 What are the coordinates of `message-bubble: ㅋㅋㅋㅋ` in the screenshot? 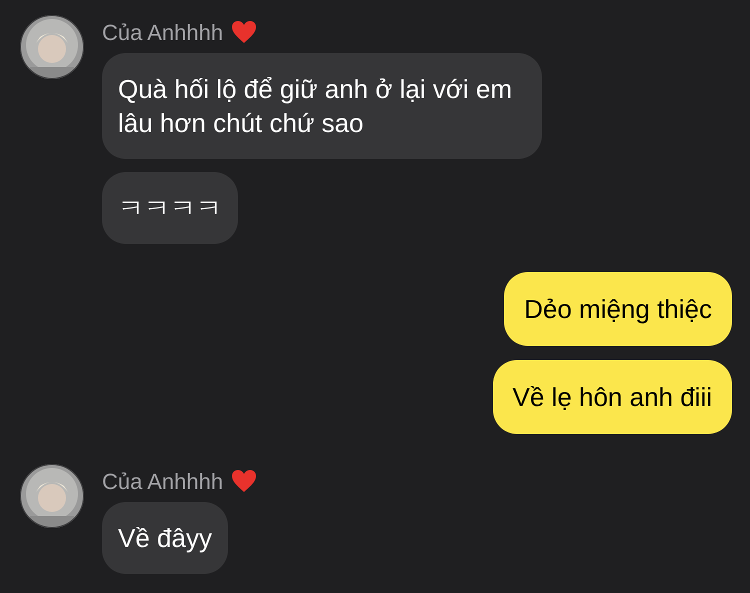 It's located at (170, 208).